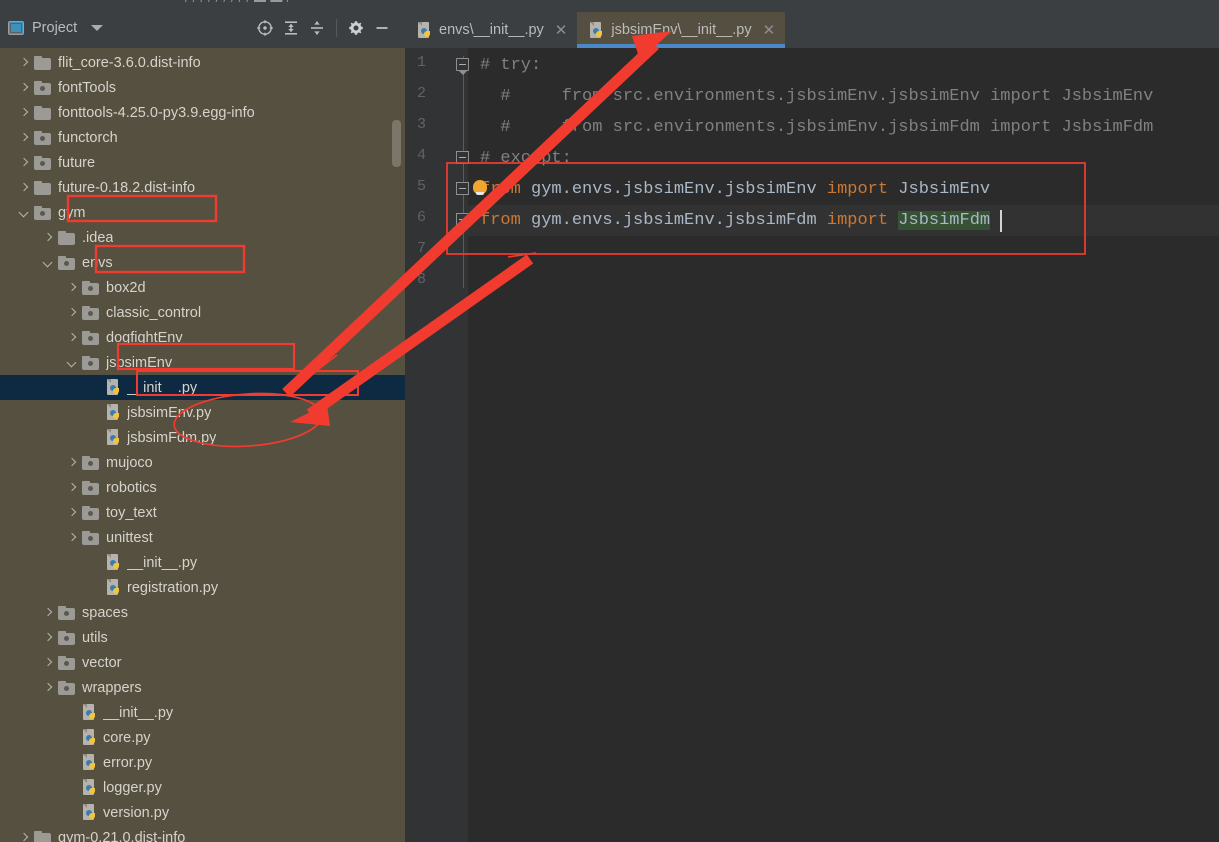 Image resolution: width=1219 pixels, height=842 pixels. What do you see at coordinates (202, 162) in the screenshot?
I see `tree-folder-row: future` at bounding box center [202, 162].